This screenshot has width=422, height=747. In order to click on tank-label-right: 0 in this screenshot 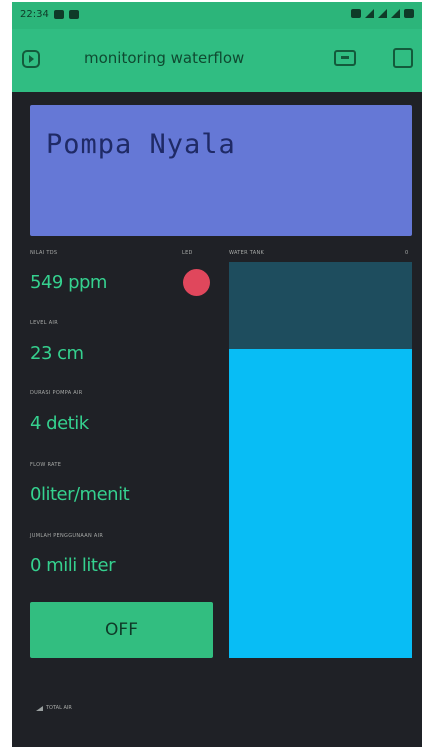, I will do `click(407, 253)`.